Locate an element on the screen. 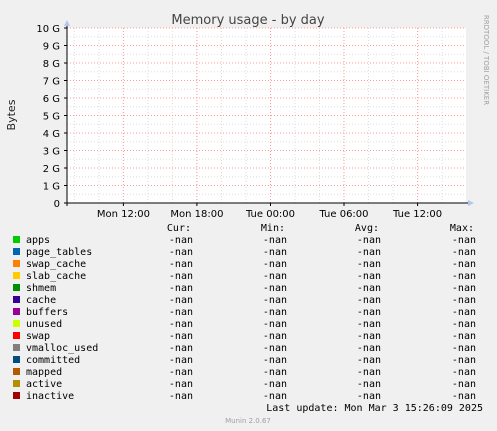  legend-series-name: unused is located at coordinates (44, 324).